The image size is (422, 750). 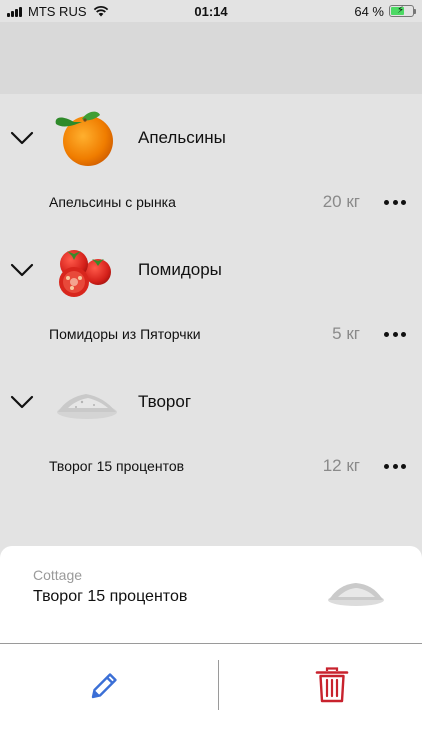 I want to click on group-header-tomatoes: Помидоры, so click(x=211, y=271).